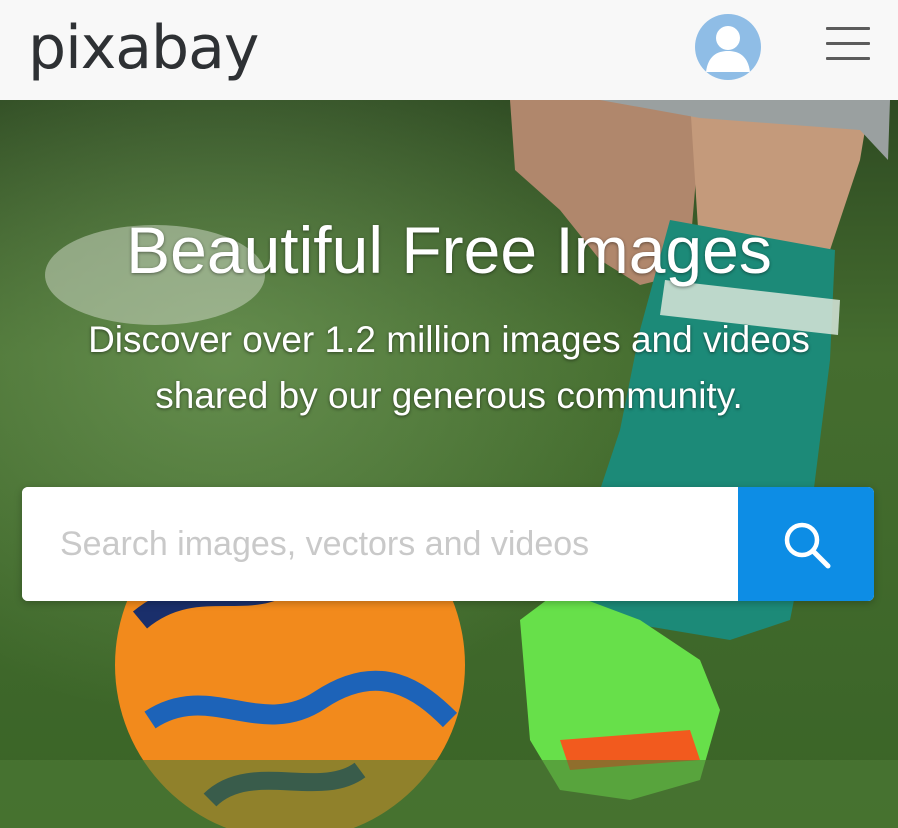 Image resolution: width=898 pixels, height=828 pixels. Describe the element at coordinates (143, 48) in the screenshot. I see `pixabay-logo: pixabay` at that location.